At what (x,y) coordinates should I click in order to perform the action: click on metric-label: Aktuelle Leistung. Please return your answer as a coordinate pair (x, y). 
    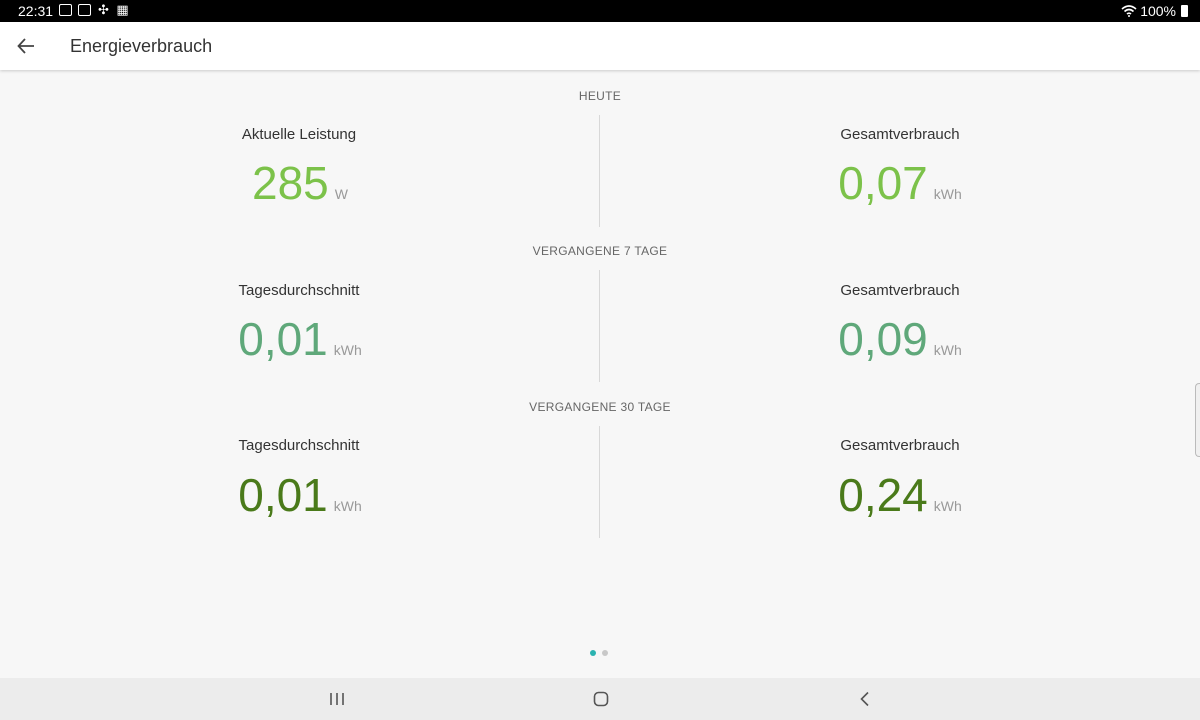
    Looking at the image, I should click on (299, 134).